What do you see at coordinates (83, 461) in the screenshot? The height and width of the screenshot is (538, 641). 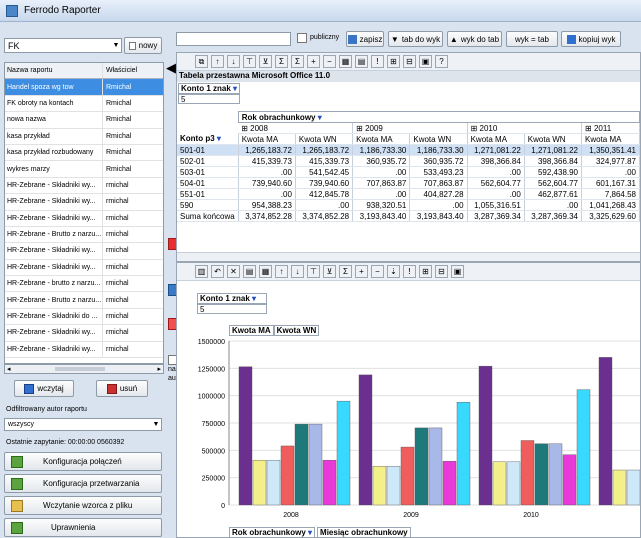 I see `connection-config-button: Konfiguracja połączeń` at bounding box center [83, 461].